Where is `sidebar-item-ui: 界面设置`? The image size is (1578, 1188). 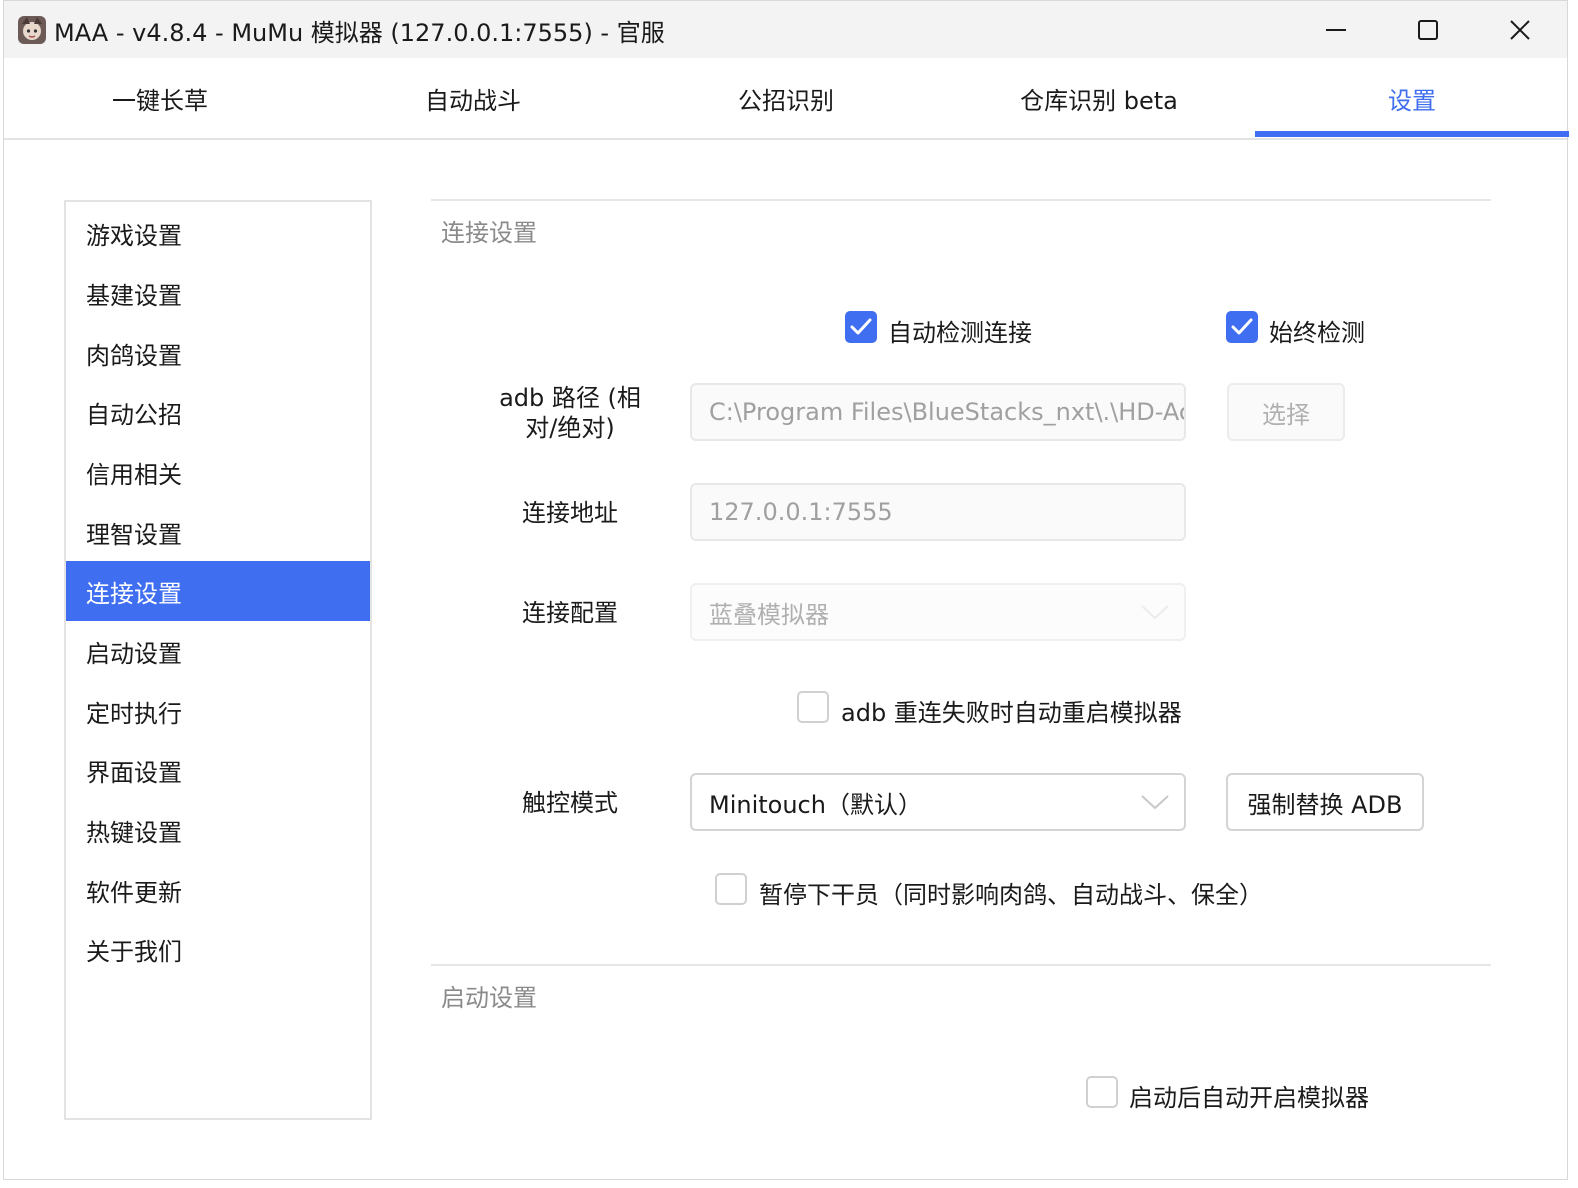
sidebar-item-ui: 界面设置 is located at coordinates (218, 770).